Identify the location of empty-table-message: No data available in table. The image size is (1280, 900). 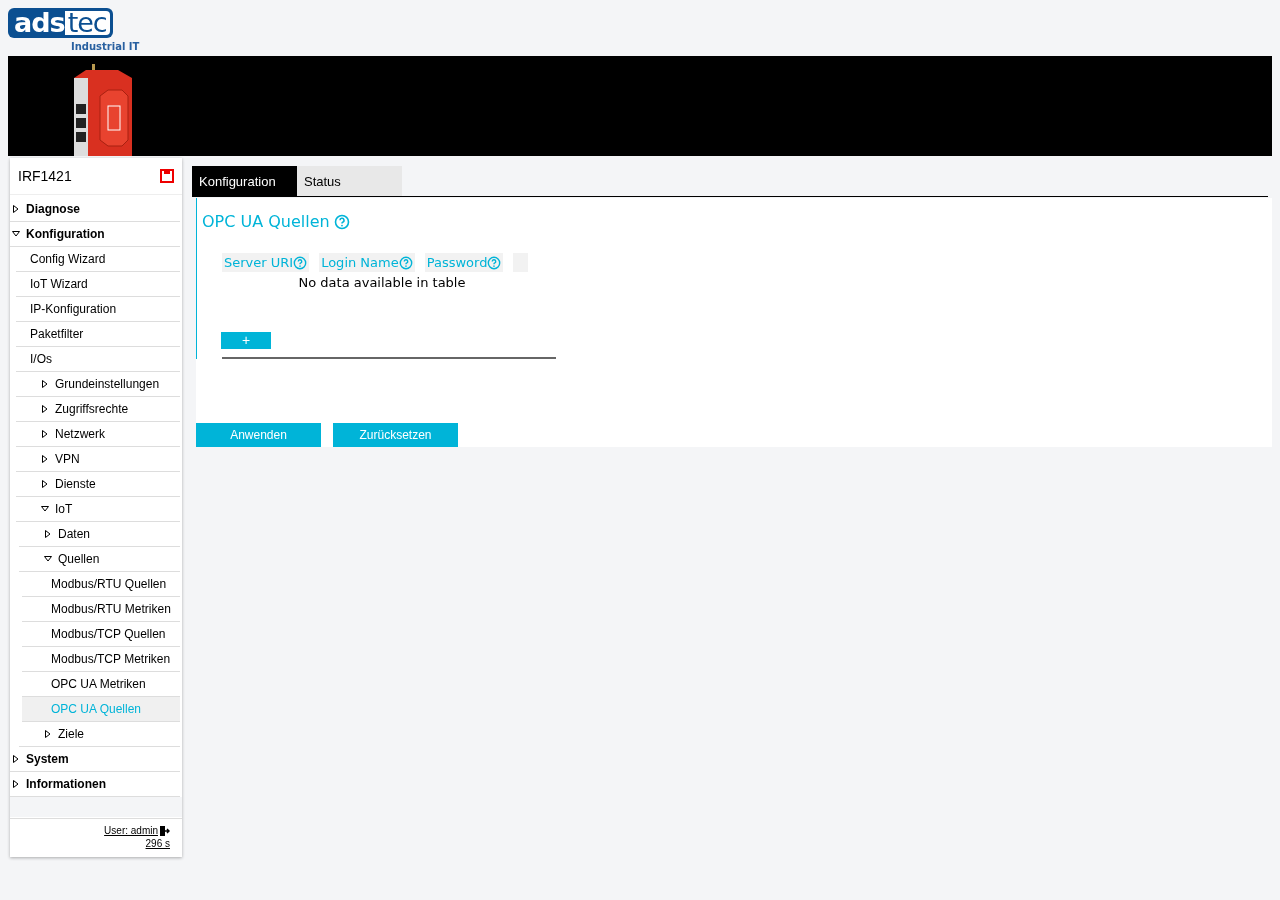
(382, 282).